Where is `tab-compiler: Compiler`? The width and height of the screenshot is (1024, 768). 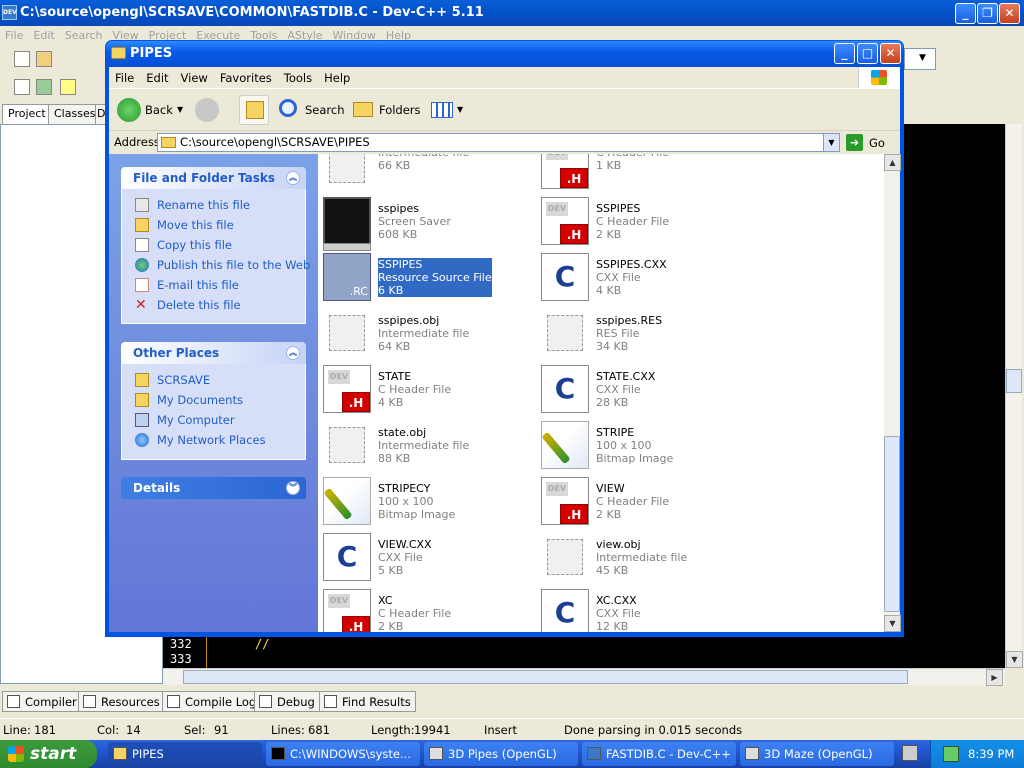
tab-compiler: Compiler is located at coordinates (42, 701).